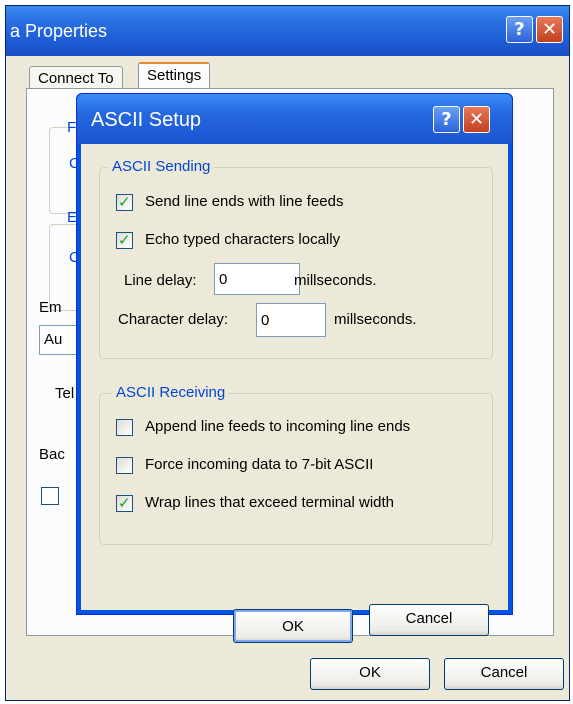 This screenshot has width=573, height=704. What do you see at coordinates (173, 319) in the screenshot?
I see `character-delay-label: Character delay:` at bounding box center [173, 319].